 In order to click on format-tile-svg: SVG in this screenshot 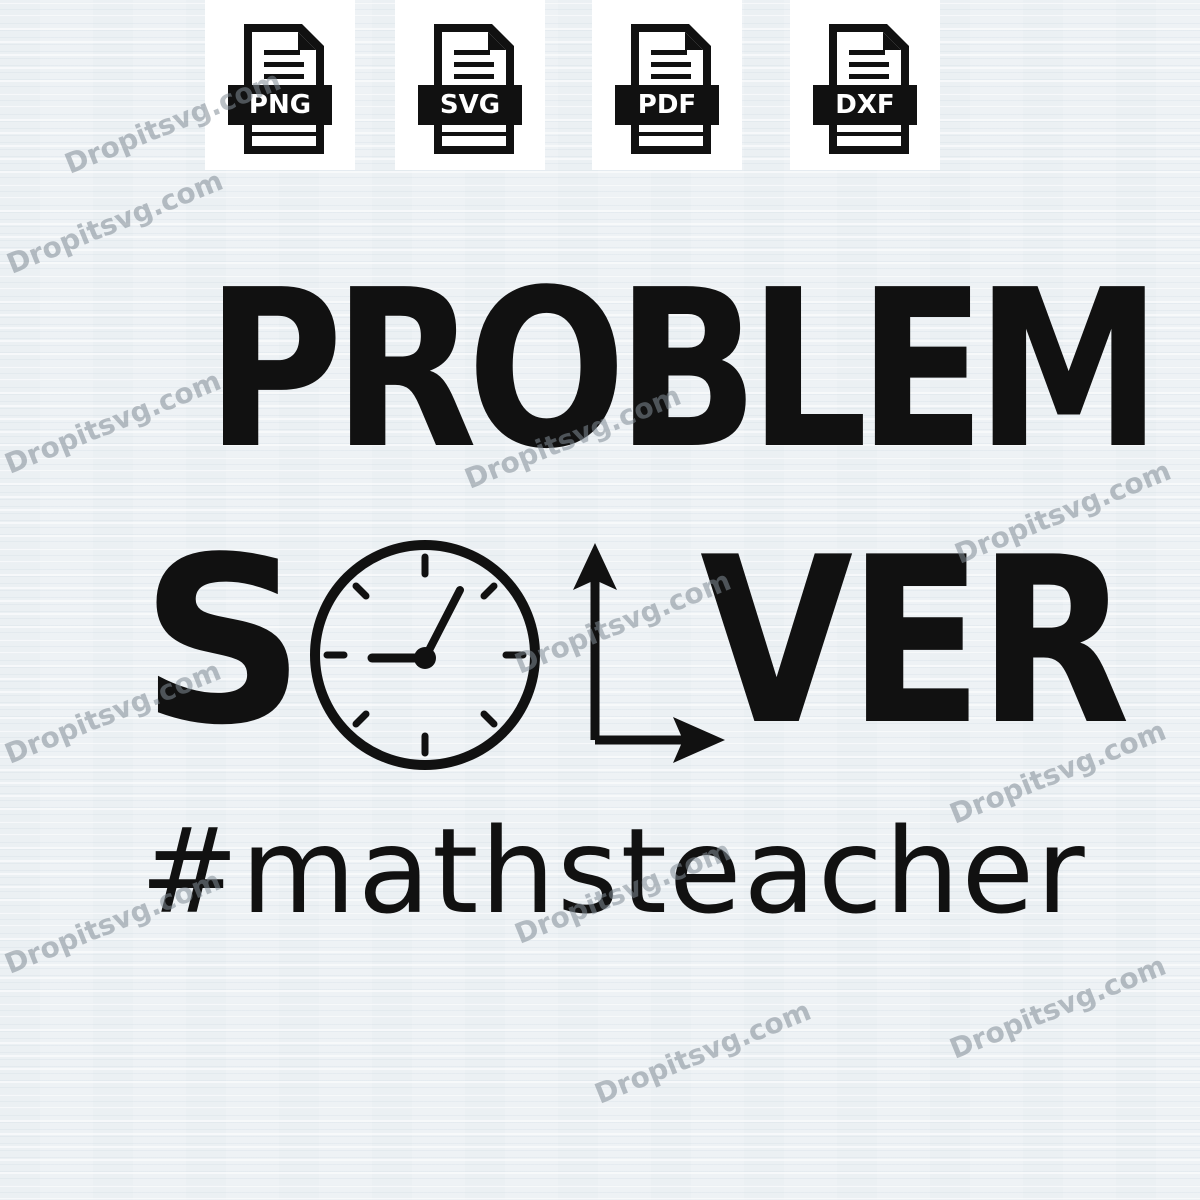, I will do `click(470, 85)`.